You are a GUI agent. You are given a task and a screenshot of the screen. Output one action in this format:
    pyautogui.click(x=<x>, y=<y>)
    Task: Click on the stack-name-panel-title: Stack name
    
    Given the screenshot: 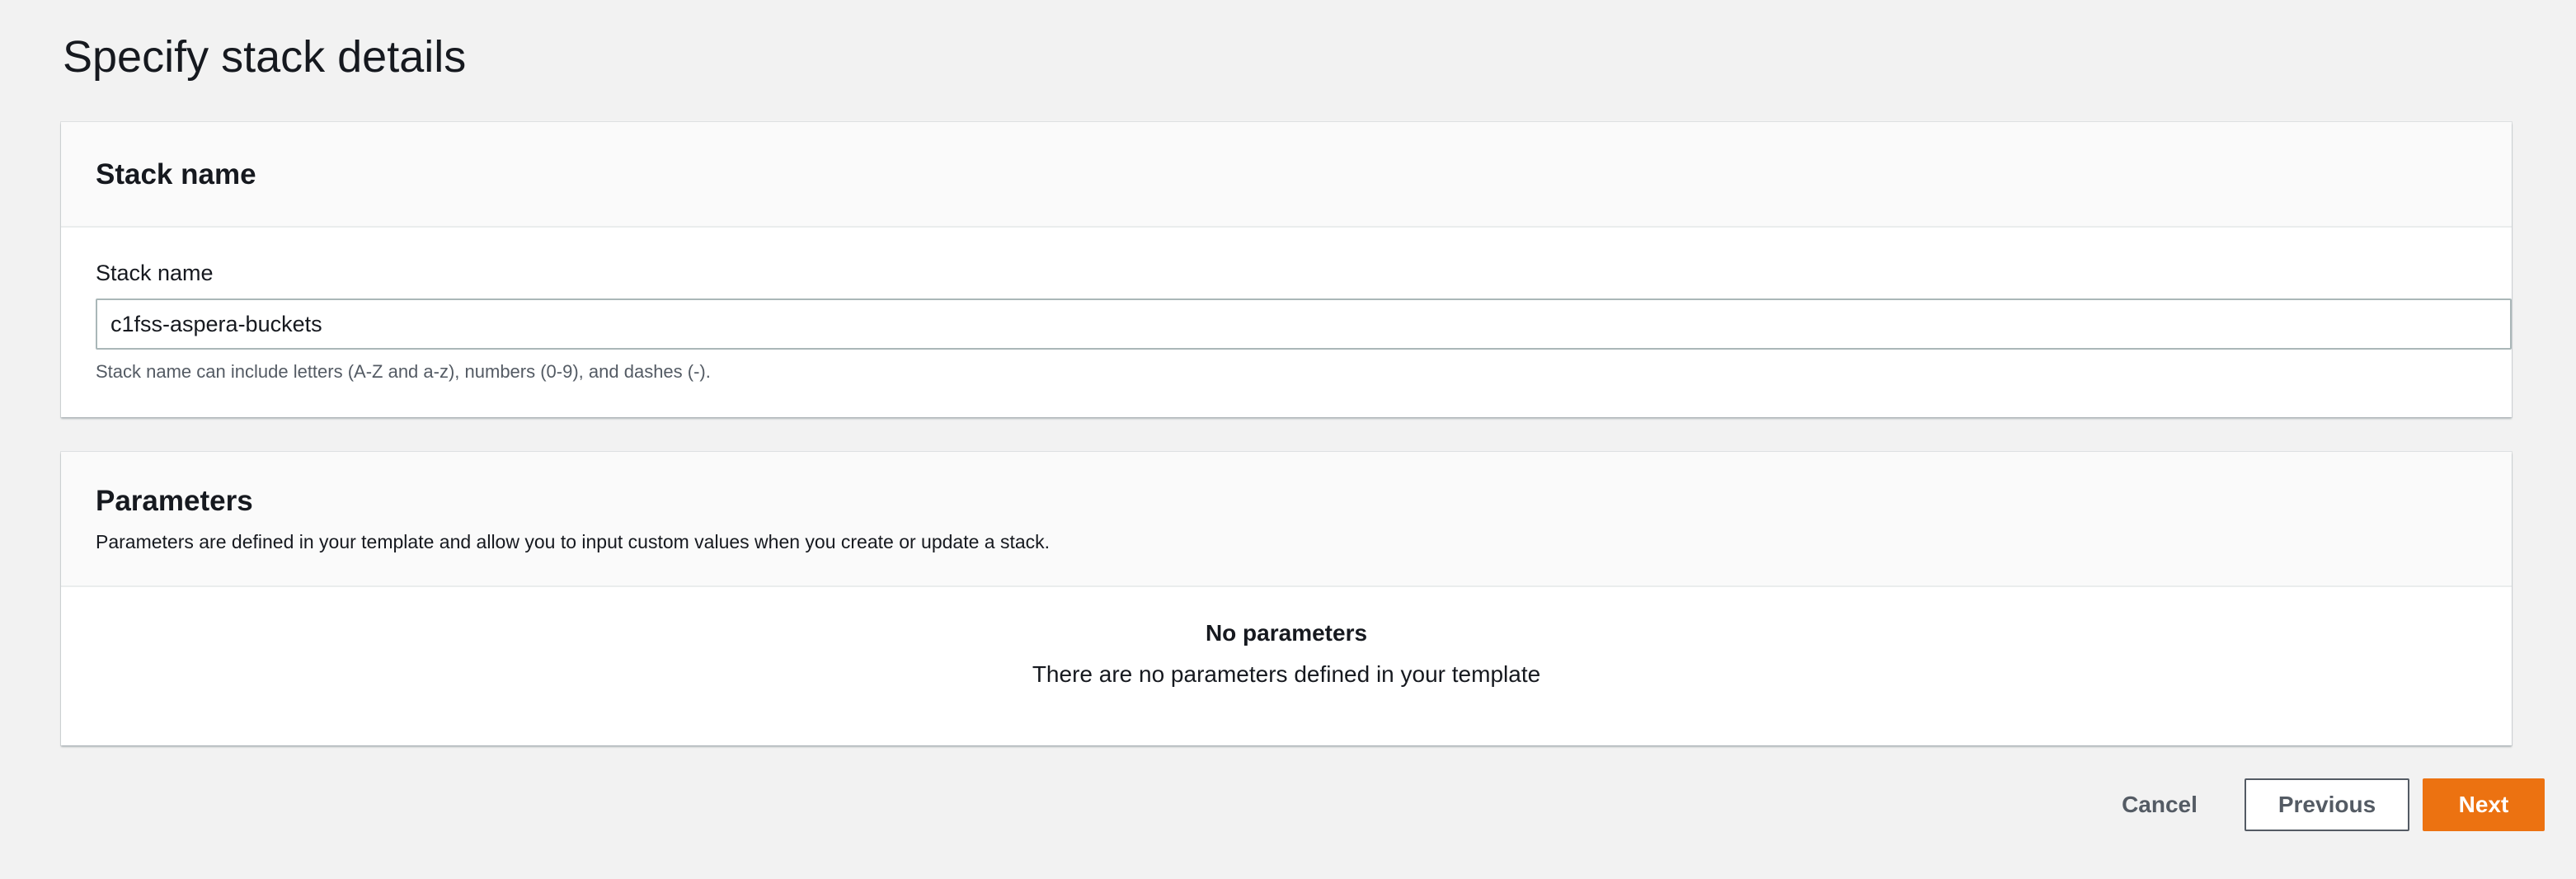 What is the action you would take?
    pyautogui.click(x=176, y=174)
    